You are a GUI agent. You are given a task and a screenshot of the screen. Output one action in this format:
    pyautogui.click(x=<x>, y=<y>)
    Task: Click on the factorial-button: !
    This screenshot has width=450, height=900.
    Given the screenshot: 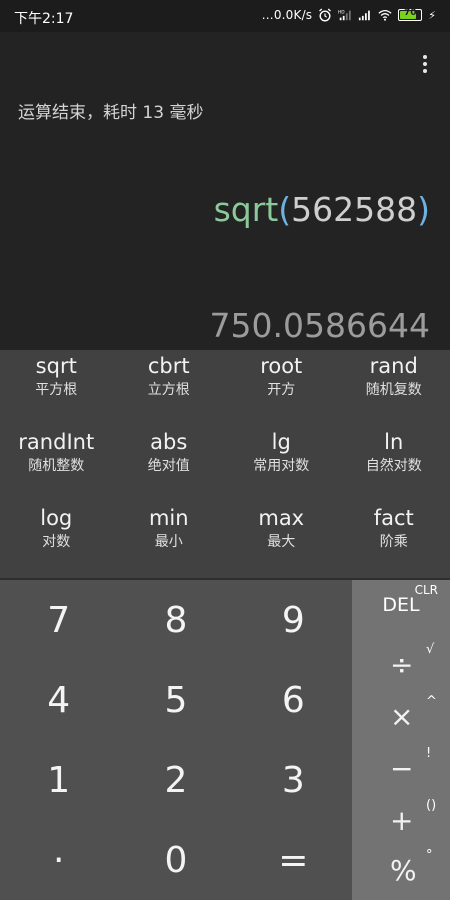 What is the action you would take?
    pyautogui.click(x=428, y=753)
    